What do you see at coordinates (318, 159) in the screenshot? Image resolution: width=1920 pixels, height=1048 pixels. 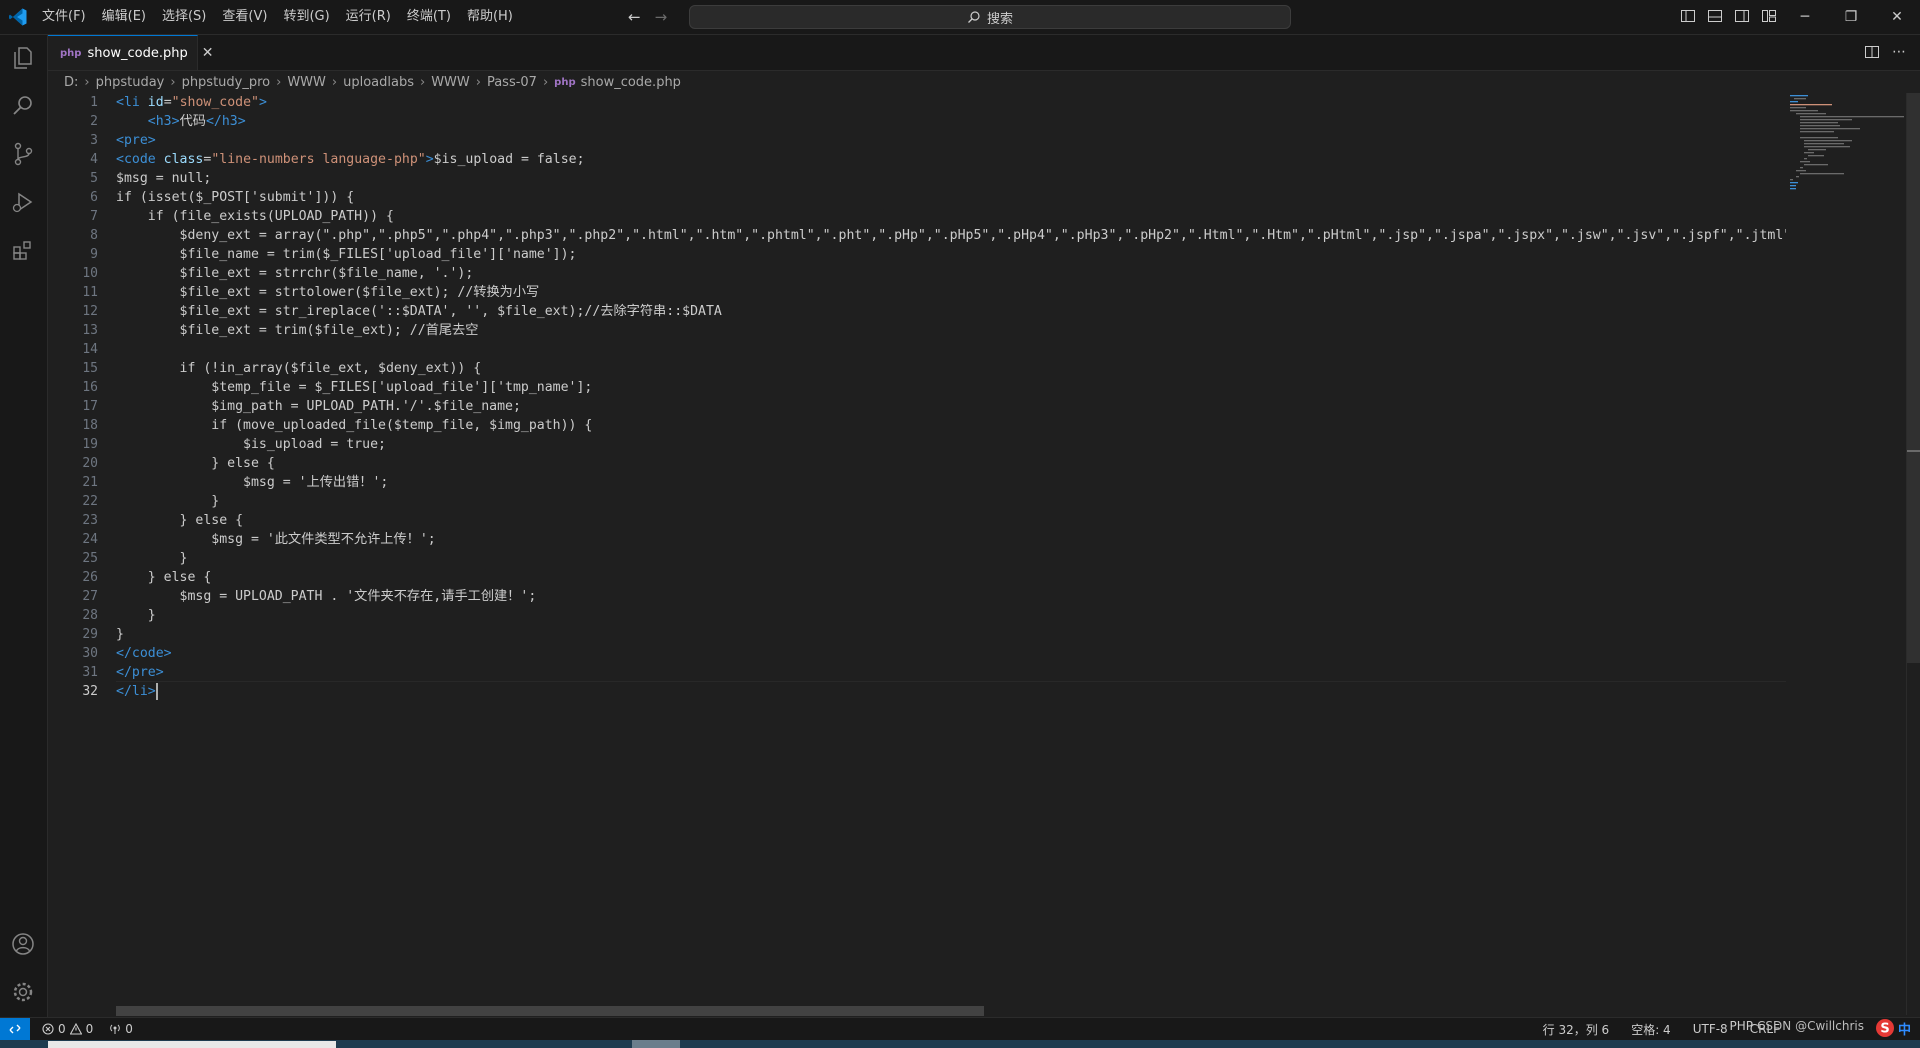 I see `code-token: "line-numbers language-php"` at bounding box center [318, 159].